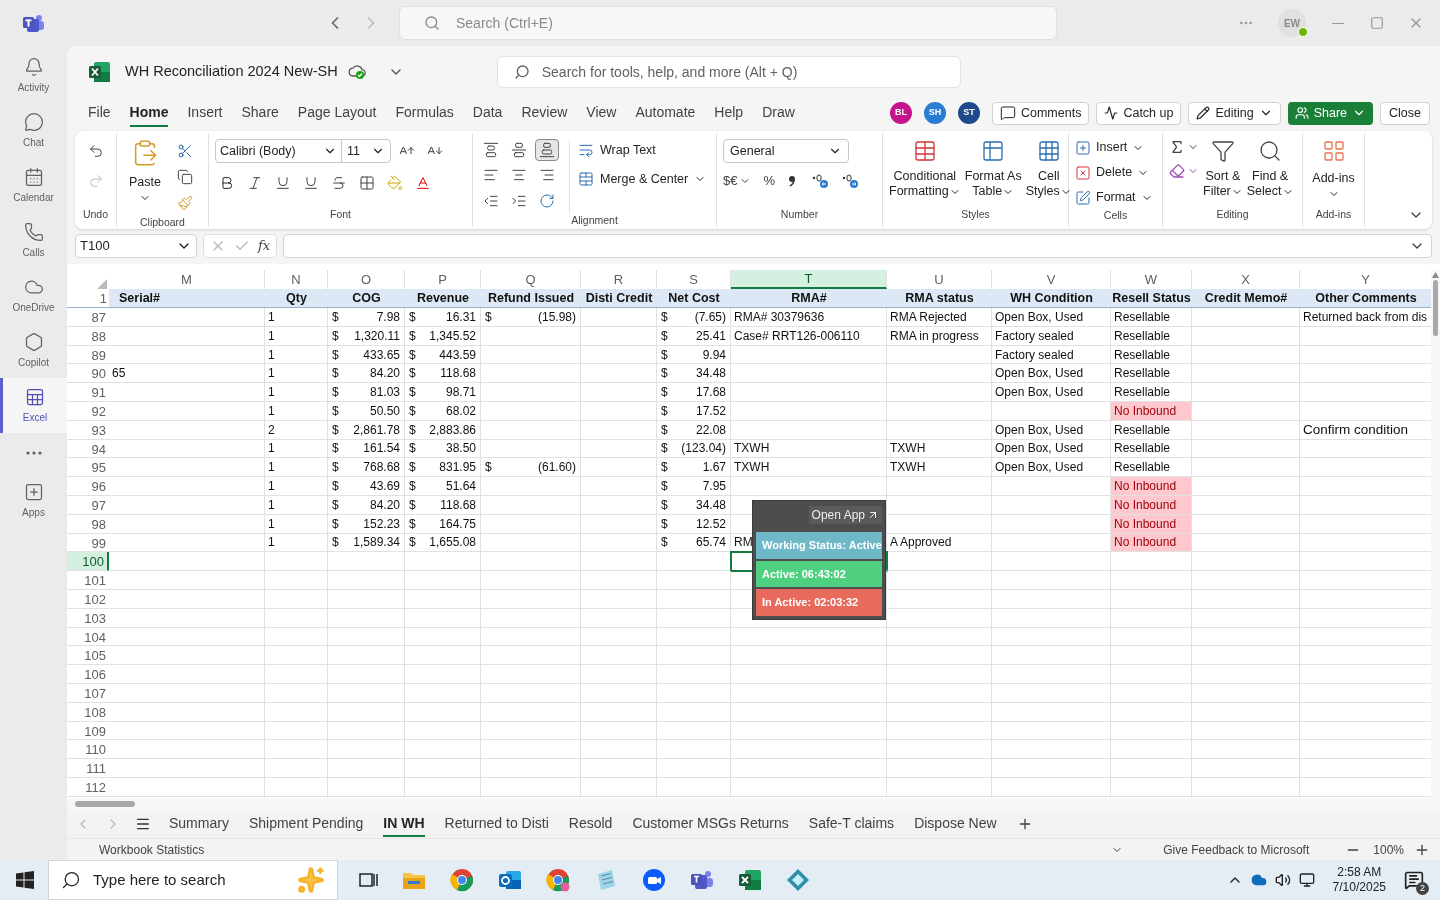 Image resolution: width=1440 pixels, height=900 pixels. What do you see at coordinates (443, 505) in the screenshot?
I see `table-cell: $ 118.68` at bounding box center [443, 505].